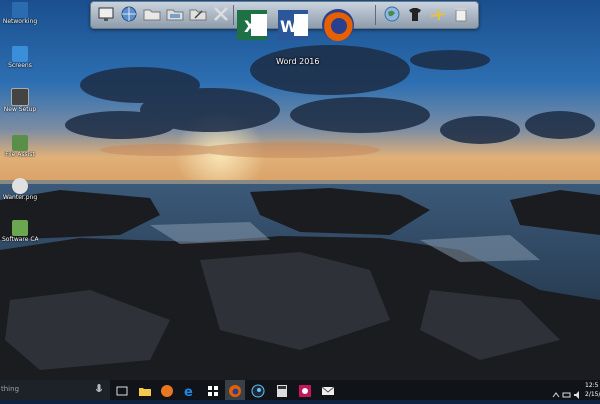 This screenshot has width=600, height=404. Describe the element at coordinates (235, 390) in the screenshot. I see `firefox-taskbar-icon` at that location.